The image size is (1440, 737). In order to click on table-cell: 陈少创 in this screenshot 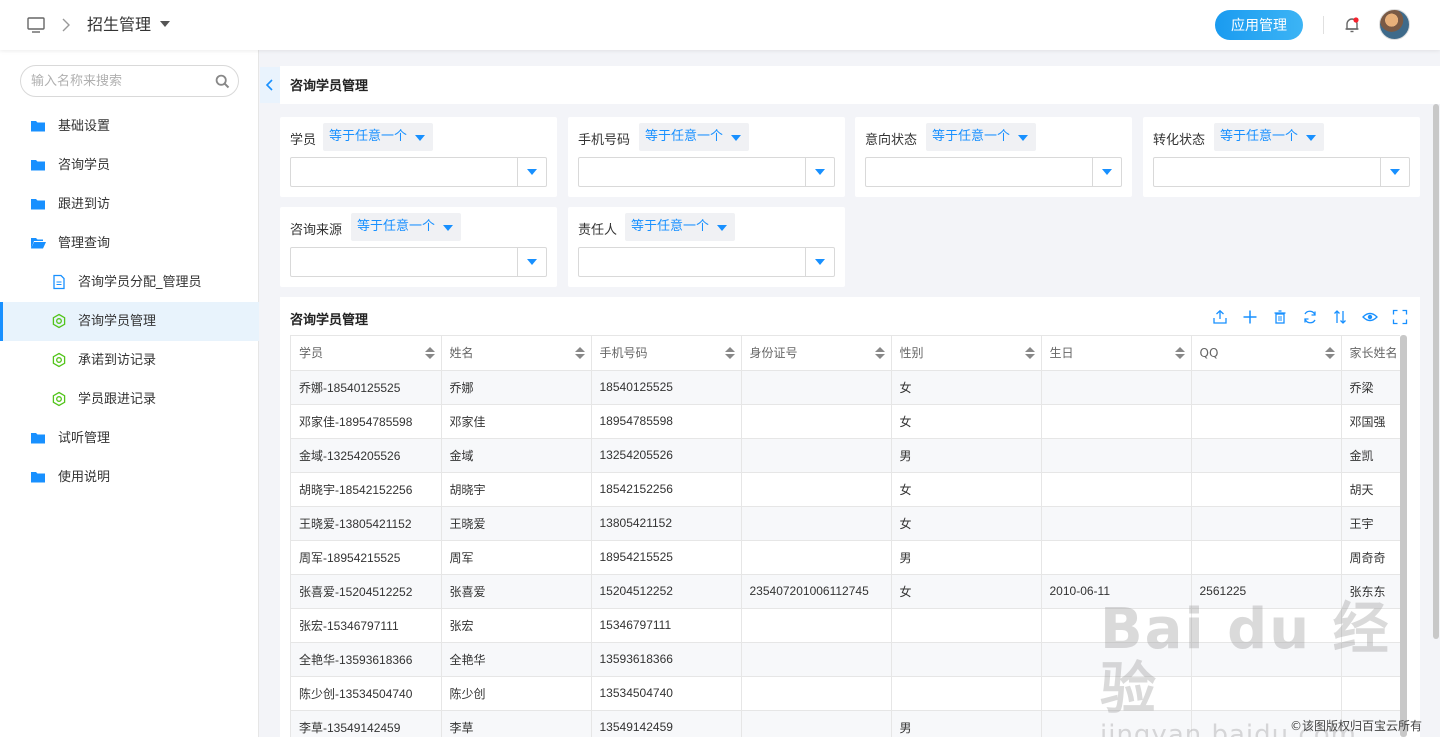, I will do `click(516, 693)`.